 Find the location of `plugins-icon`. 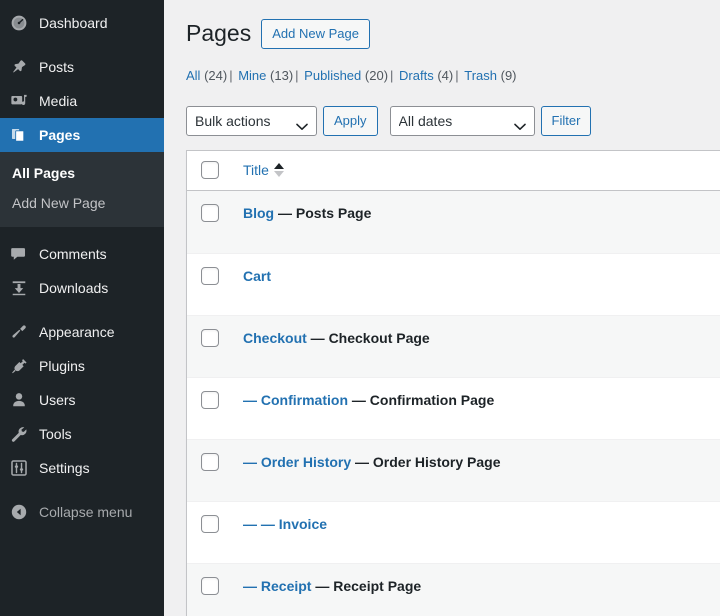

plugins-icon is located at coordinates (19, 366).